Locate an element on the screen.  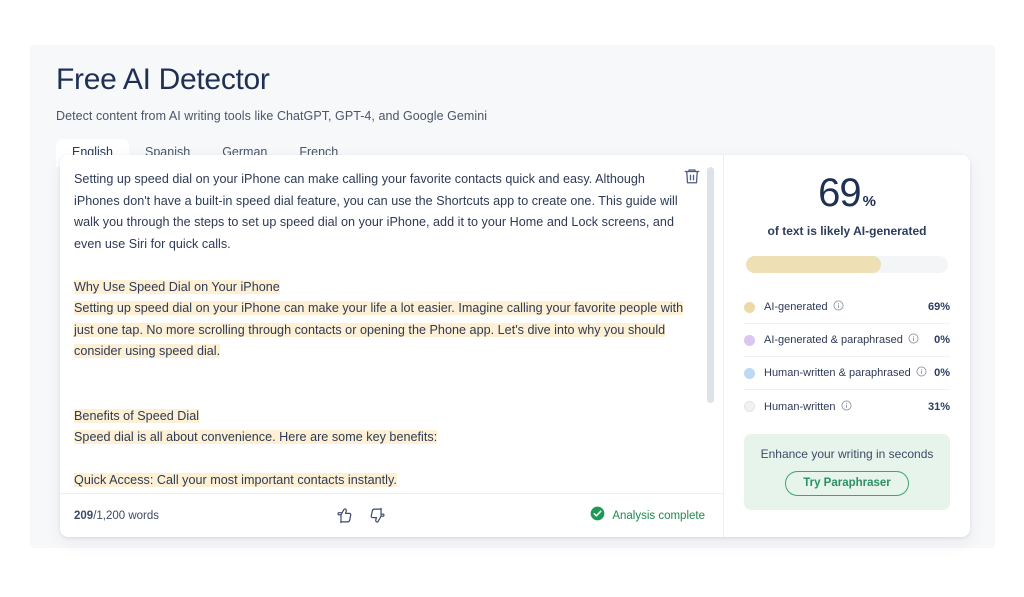
promo-text: Enhance your writing in seconds is located at coordinates (847, 454).